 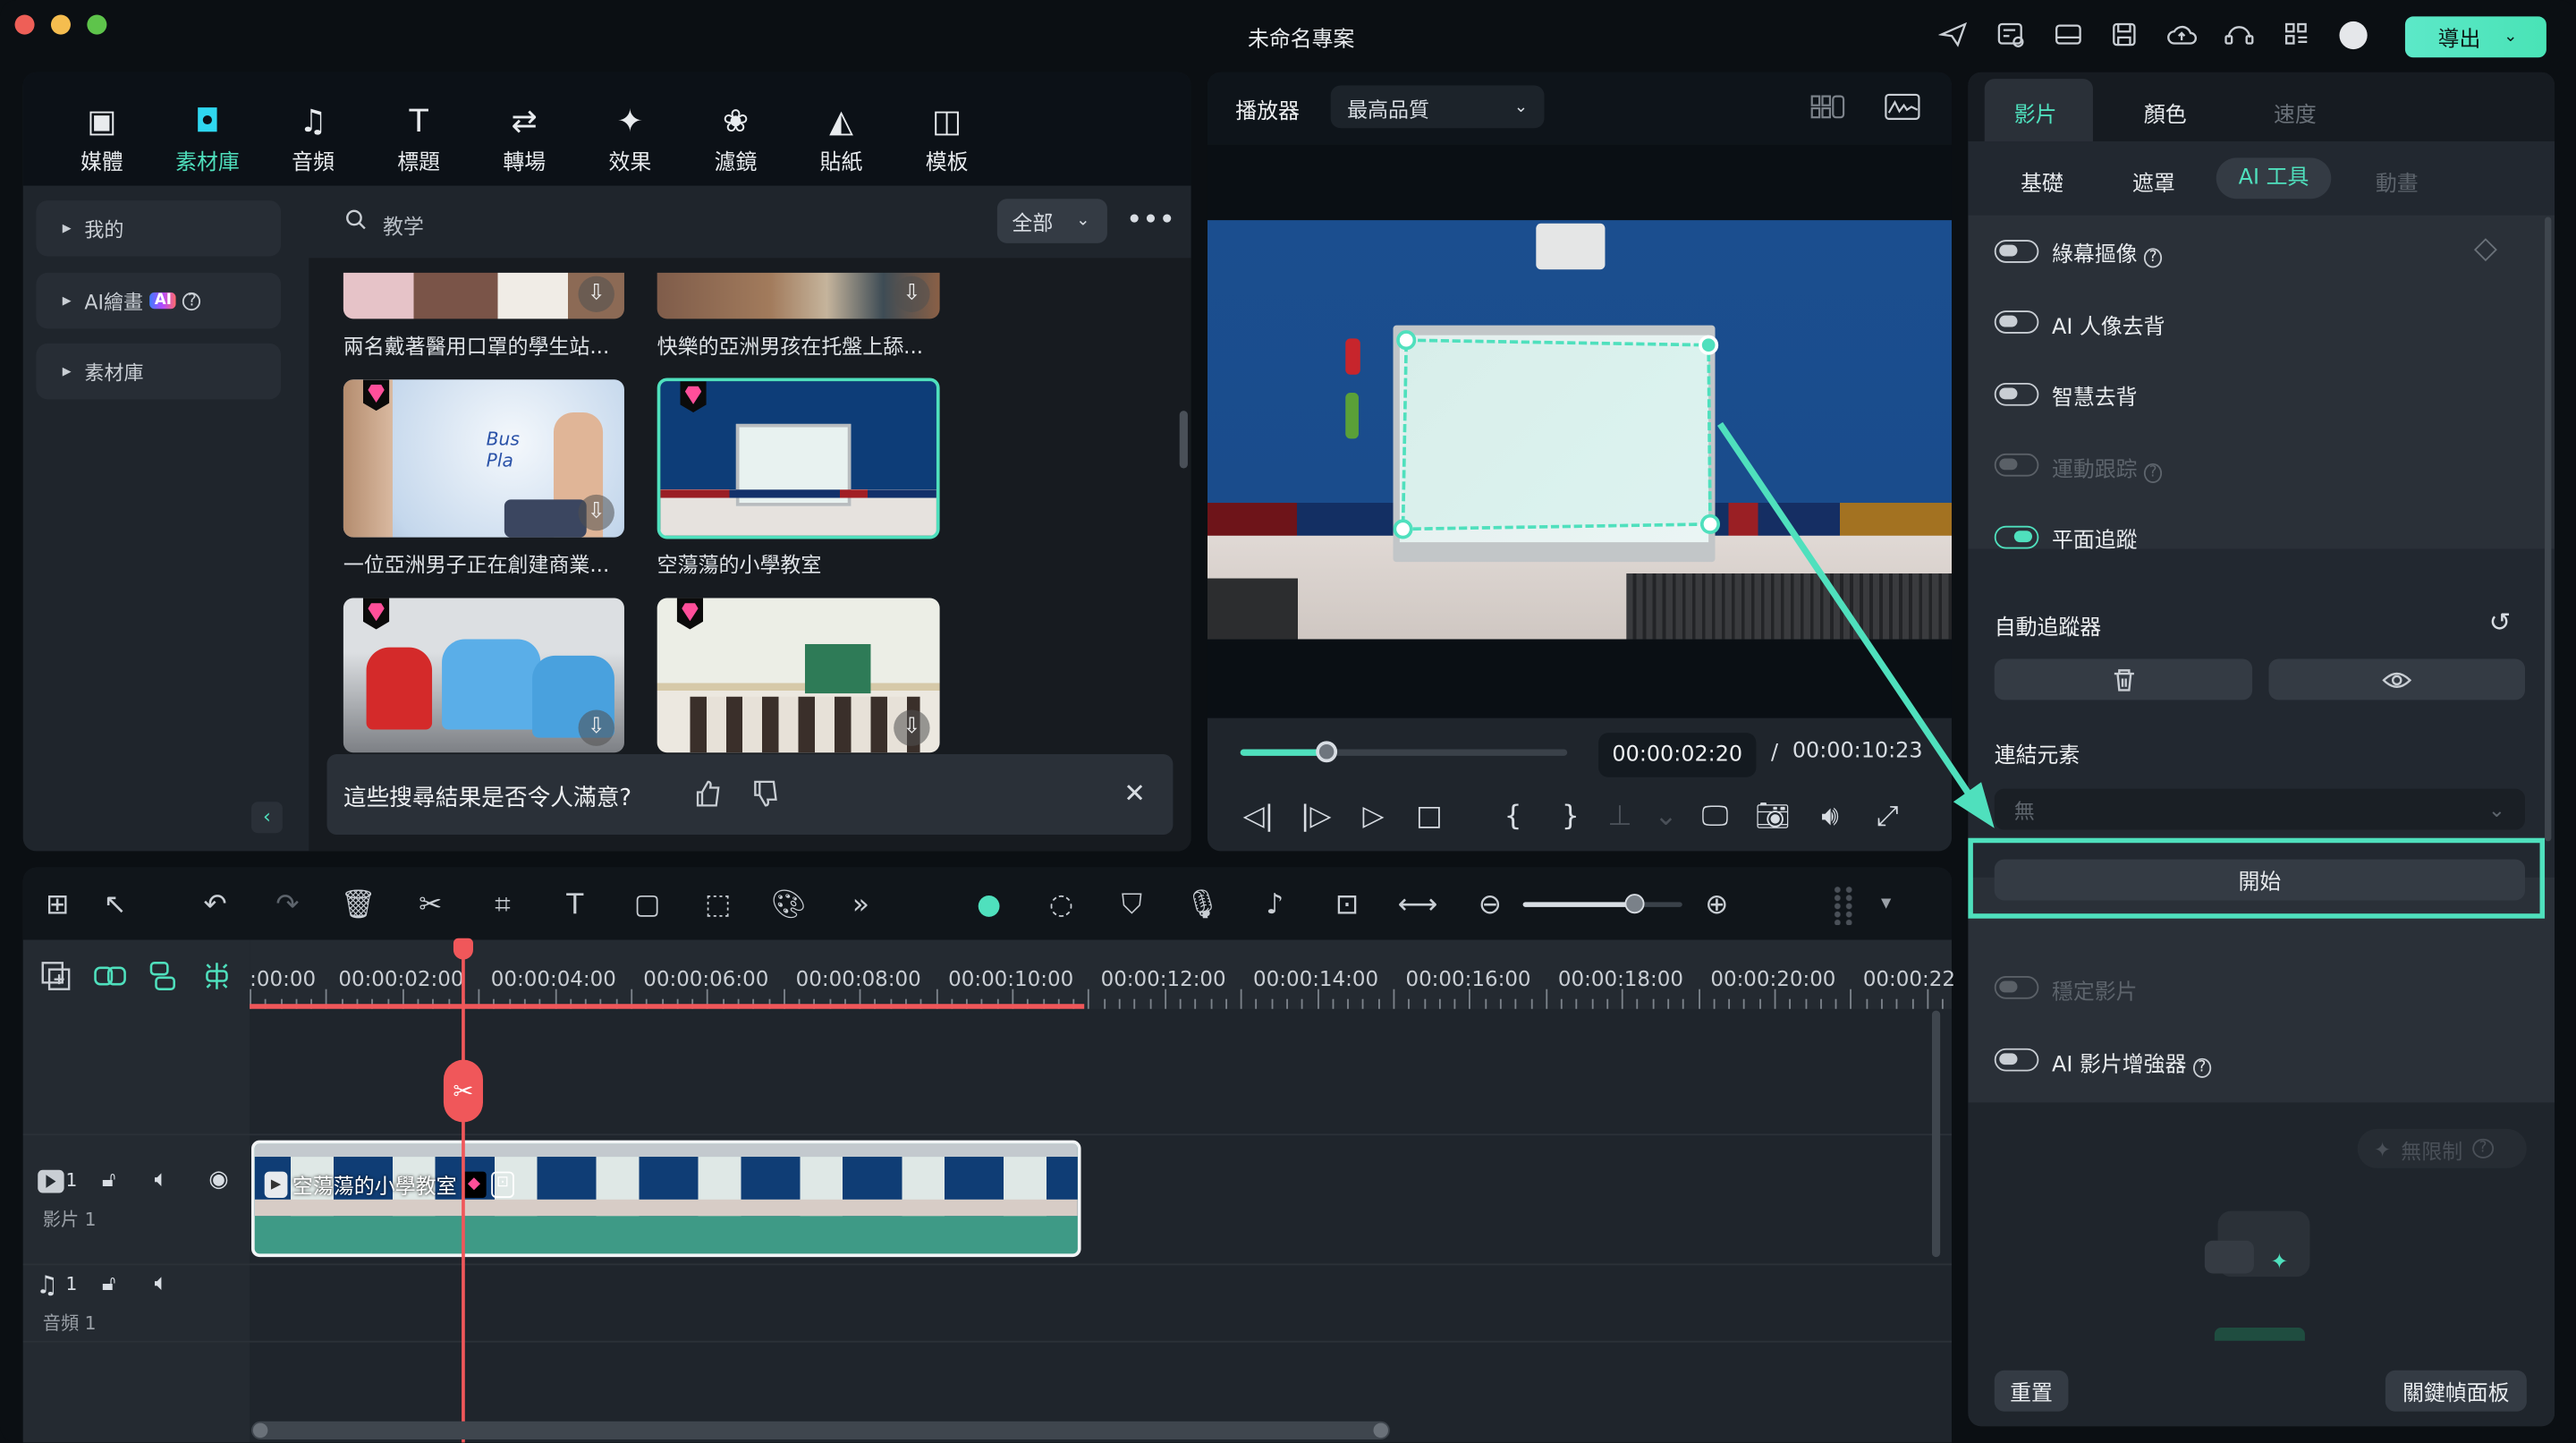 I want to click on minimize-window-button, so click(x=60, y=25).